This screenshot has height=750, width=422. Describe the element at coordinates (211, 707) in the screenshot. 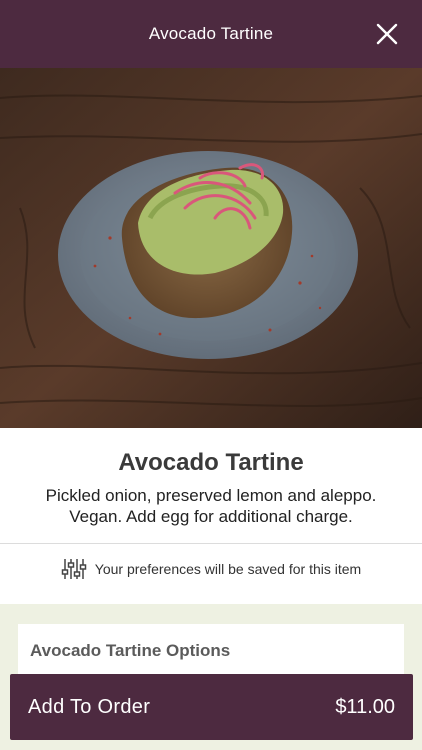

I see `add-to-order-button: Add To Order $11.00` at that location.